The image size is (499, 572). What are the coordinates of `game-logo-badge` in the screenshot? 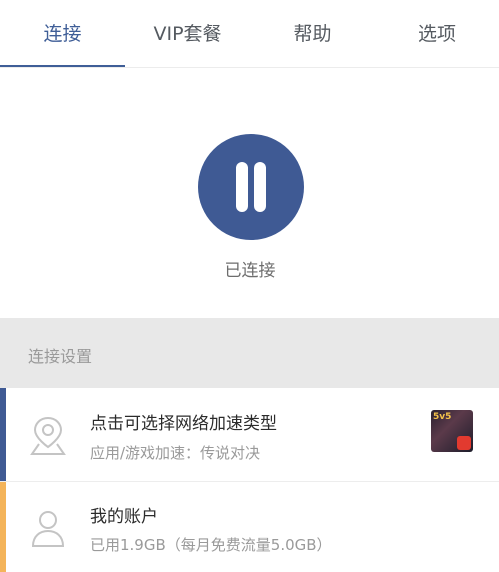 It's located at (464, 443).